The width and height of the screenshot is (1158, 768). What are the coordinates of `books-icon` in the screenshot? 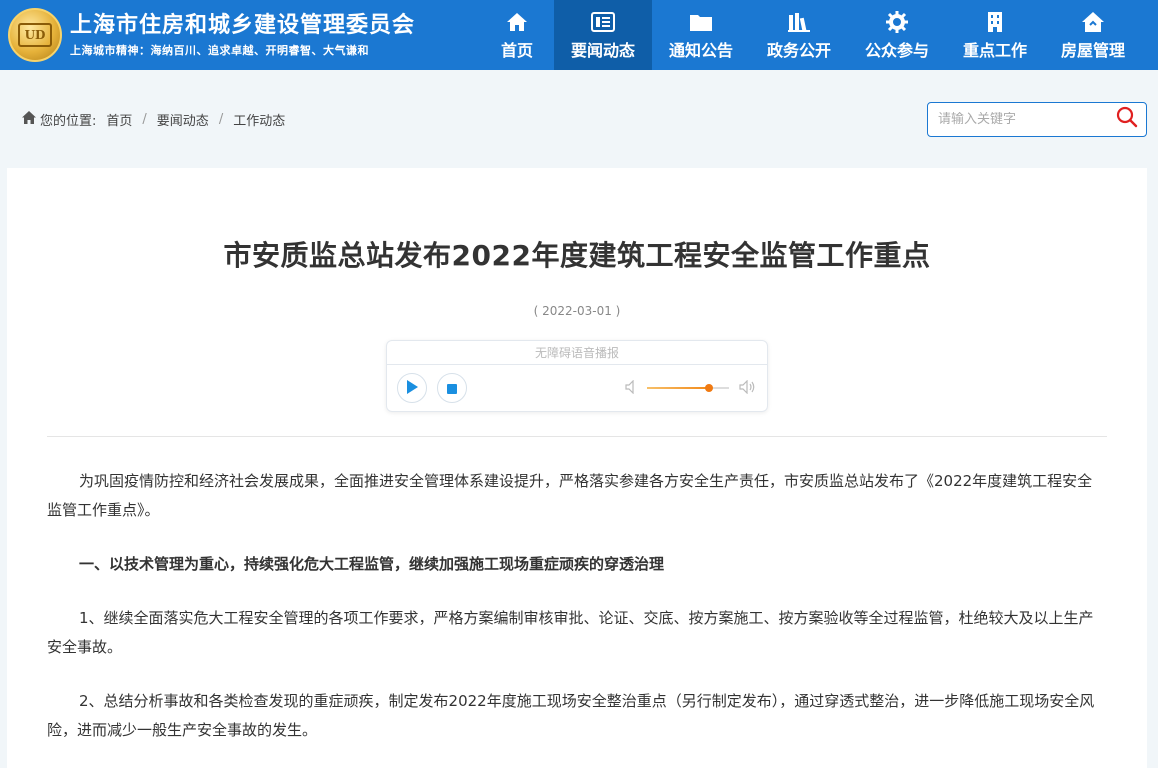 It's located at (799, 22).